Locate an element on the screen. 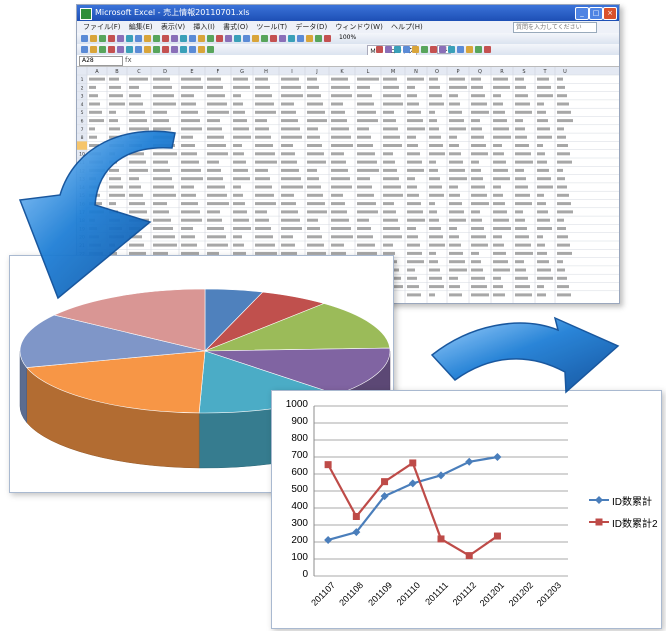  arrow-excel-to-pie-icon is located at coordinates (97, 215).